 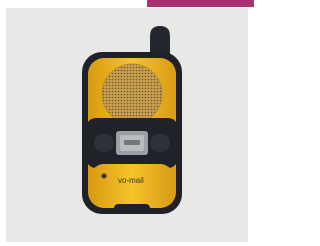 What do you see at coordinates (132, 94) in the screenshot?
I see `speaker-grill` at bounding box center [132, 94].